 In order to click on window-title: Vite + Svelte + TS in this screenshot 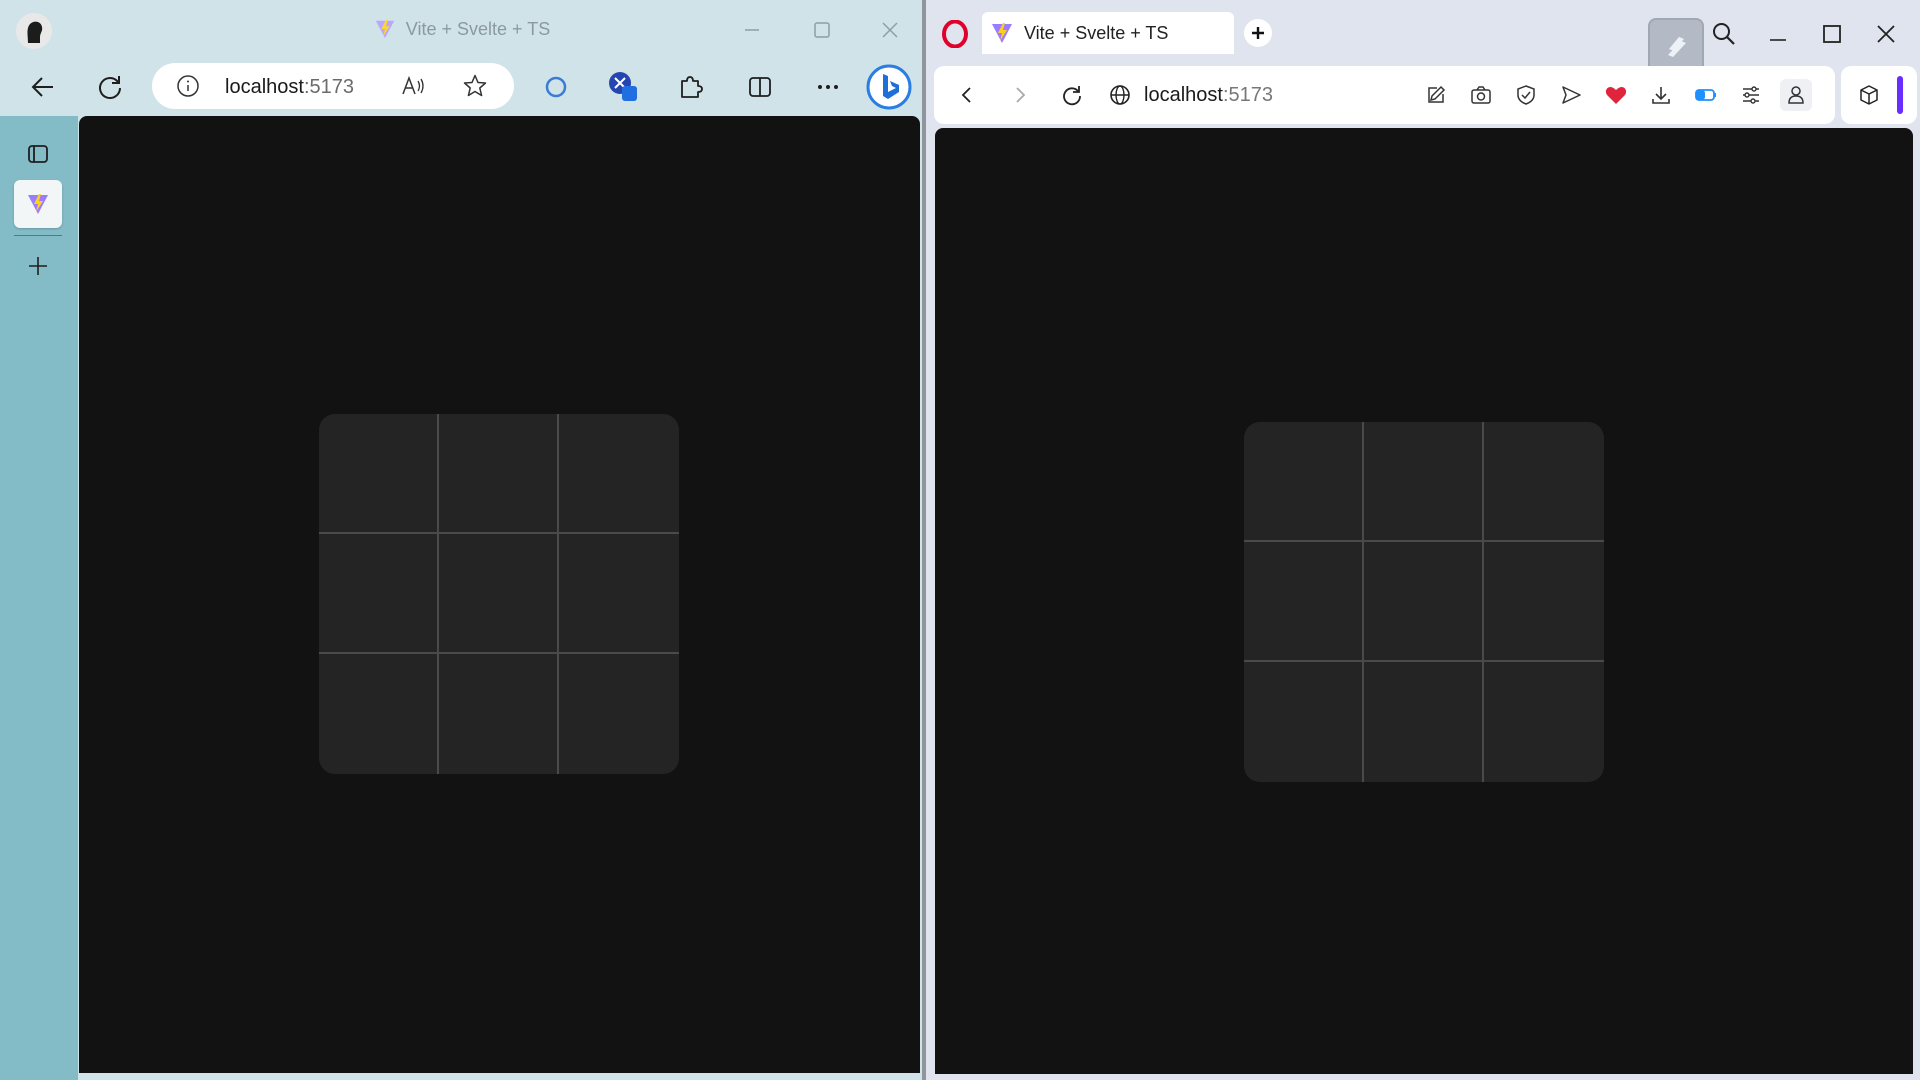, I will do `click(461, 29)`.